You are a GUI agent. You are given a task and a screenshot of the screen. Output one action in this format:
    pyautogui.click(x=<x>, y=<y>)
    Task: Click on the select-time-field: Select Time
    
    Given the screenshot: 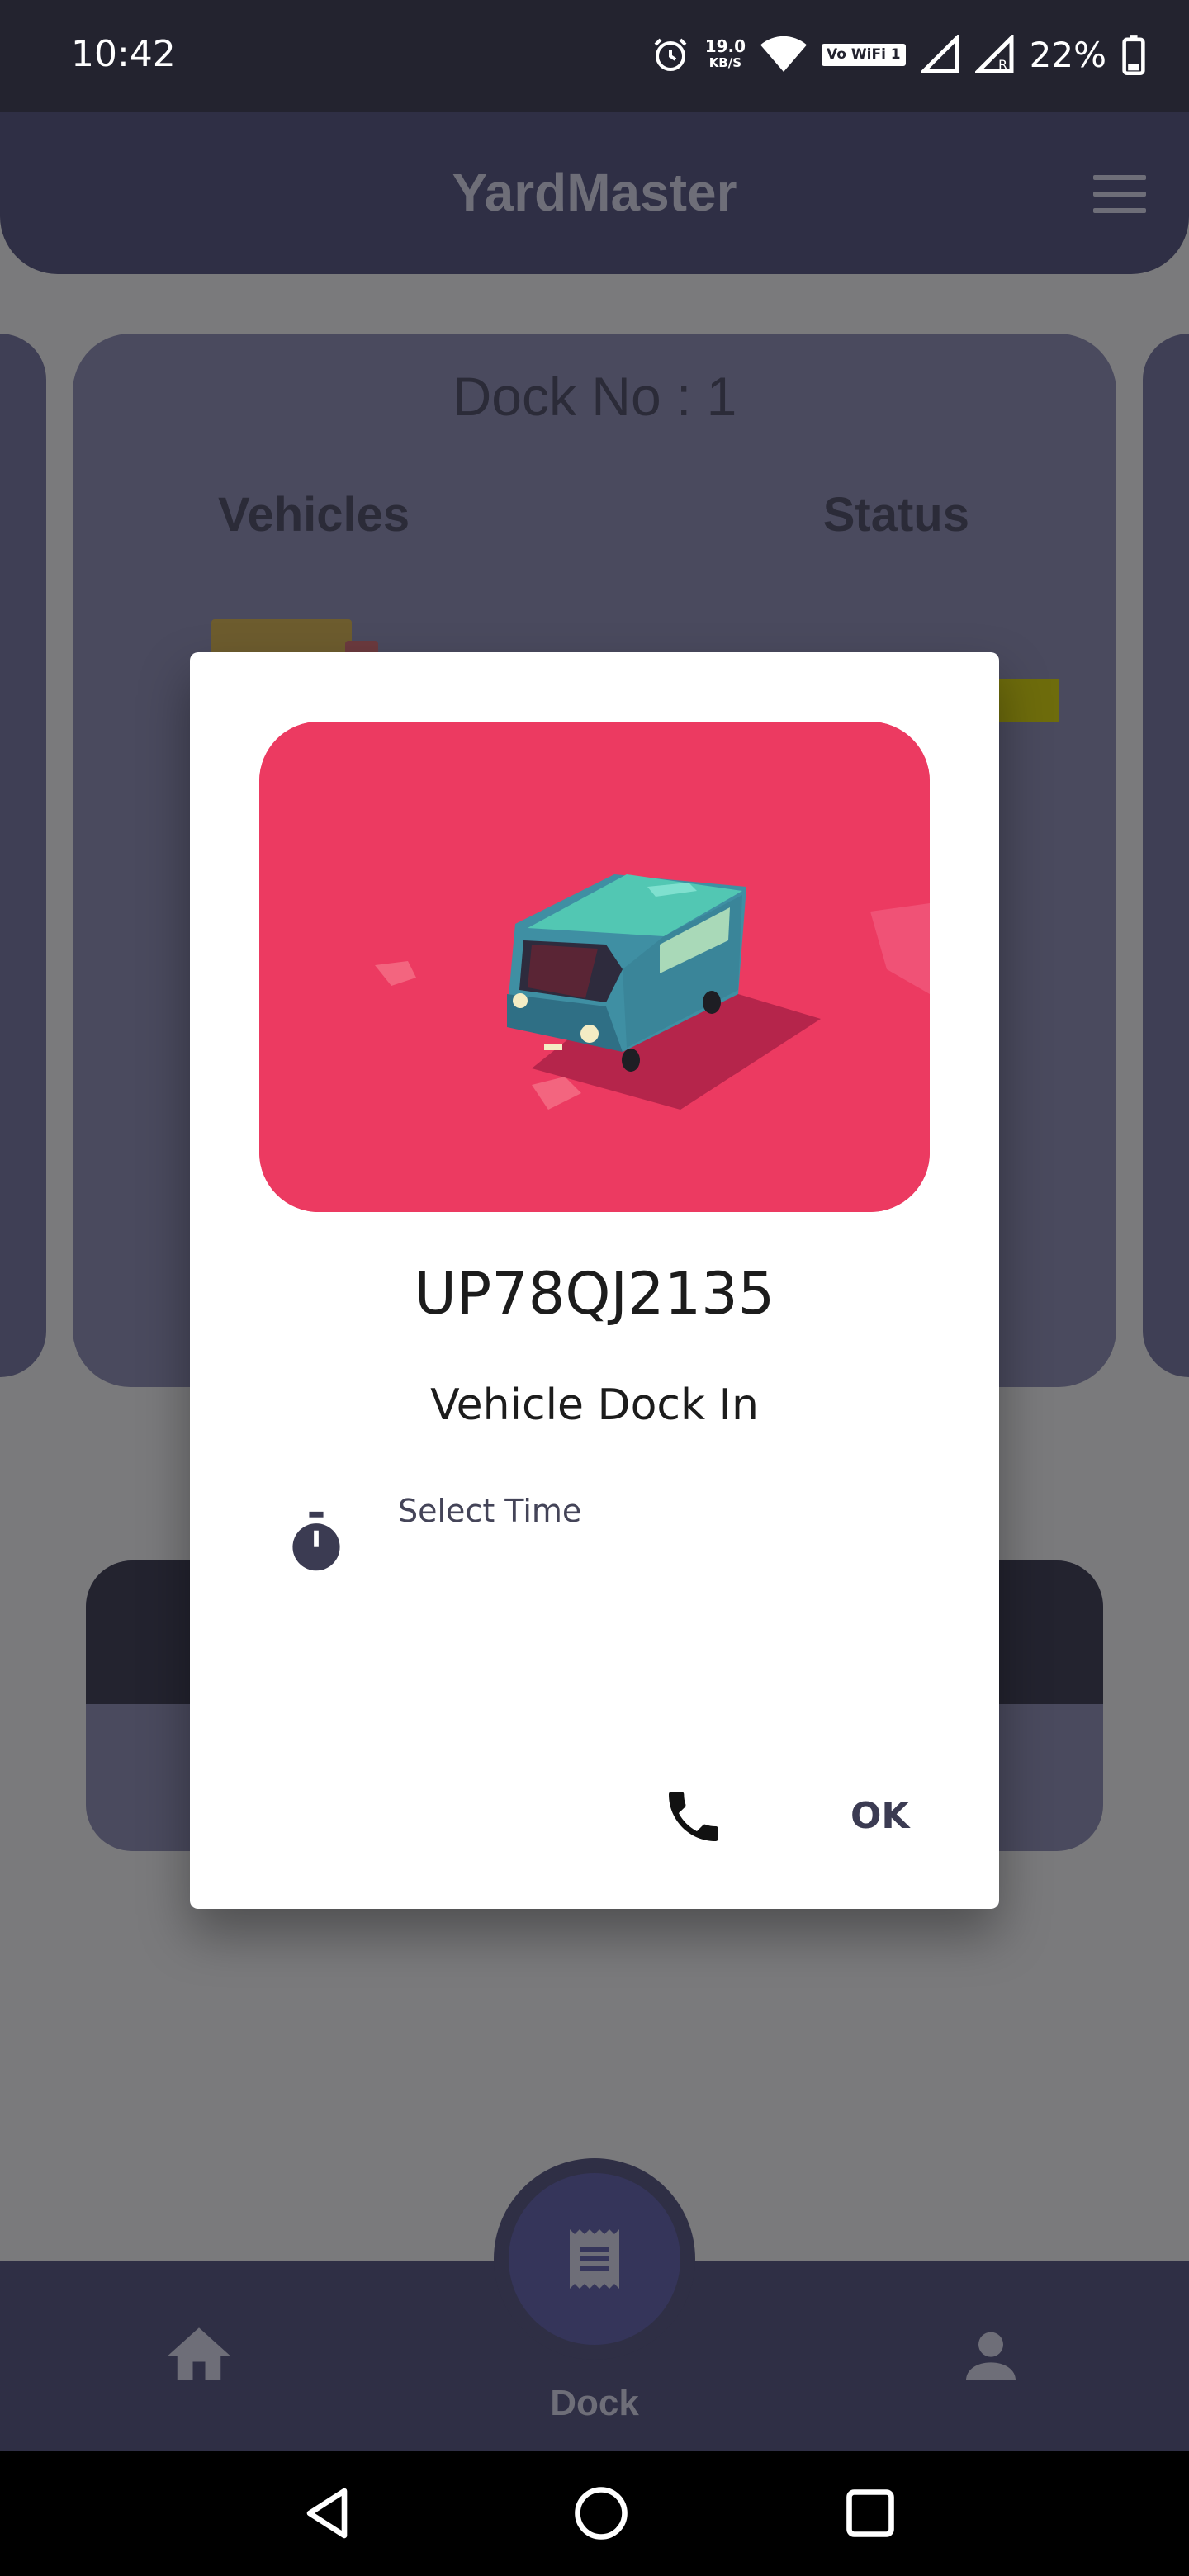 What is the action you would take?
    pyautogui.click(x=489, y=1511)
    